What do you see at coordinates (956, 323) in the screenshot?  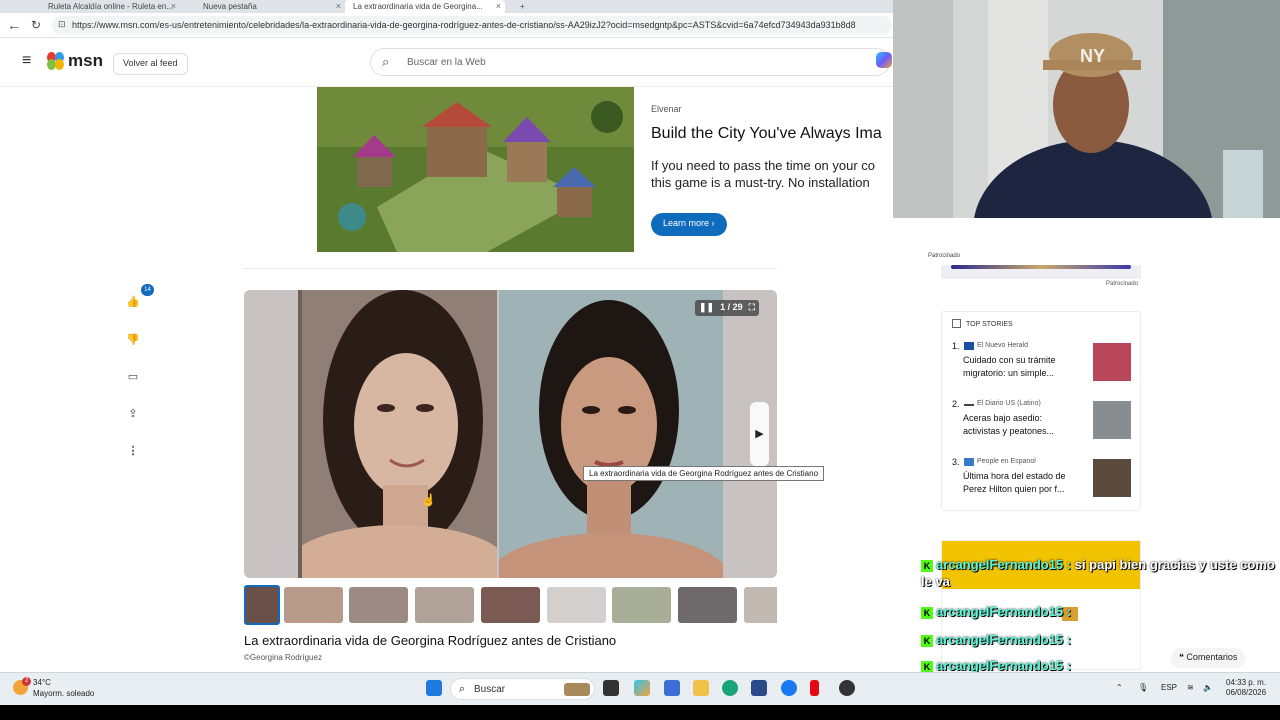 I see `newspaper-icon` at bounding box center [956, 323].